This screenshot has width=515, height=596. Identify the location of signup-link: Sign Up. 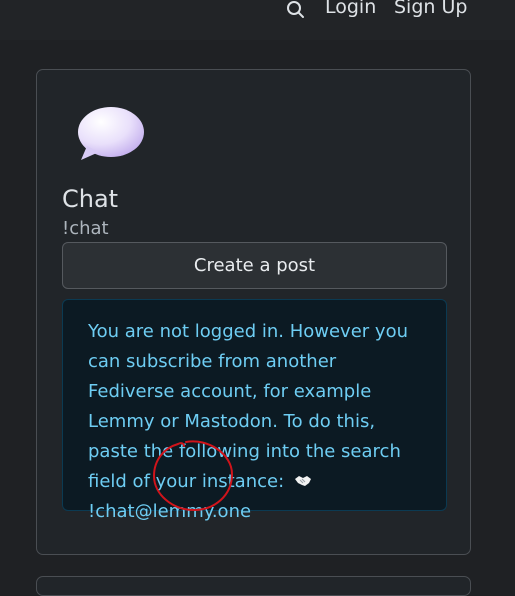
(430, 9).